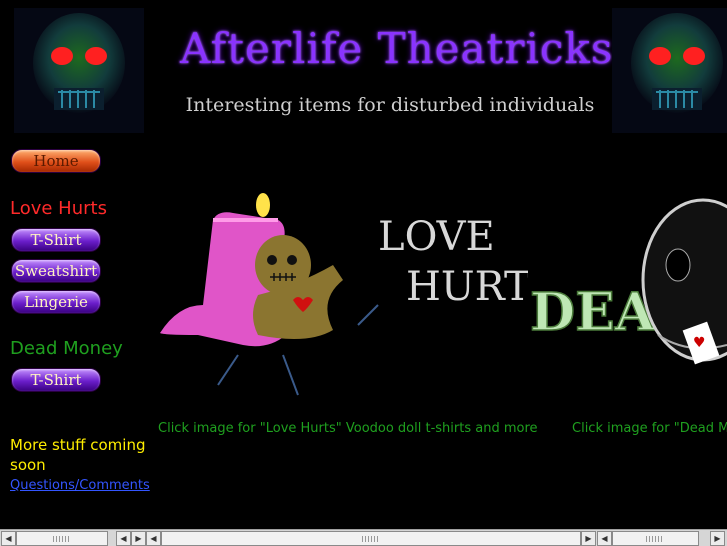 The image size is (727, 546). I want to click on love-sweatshirt-button: Sweatshirt, so click(56, 271).